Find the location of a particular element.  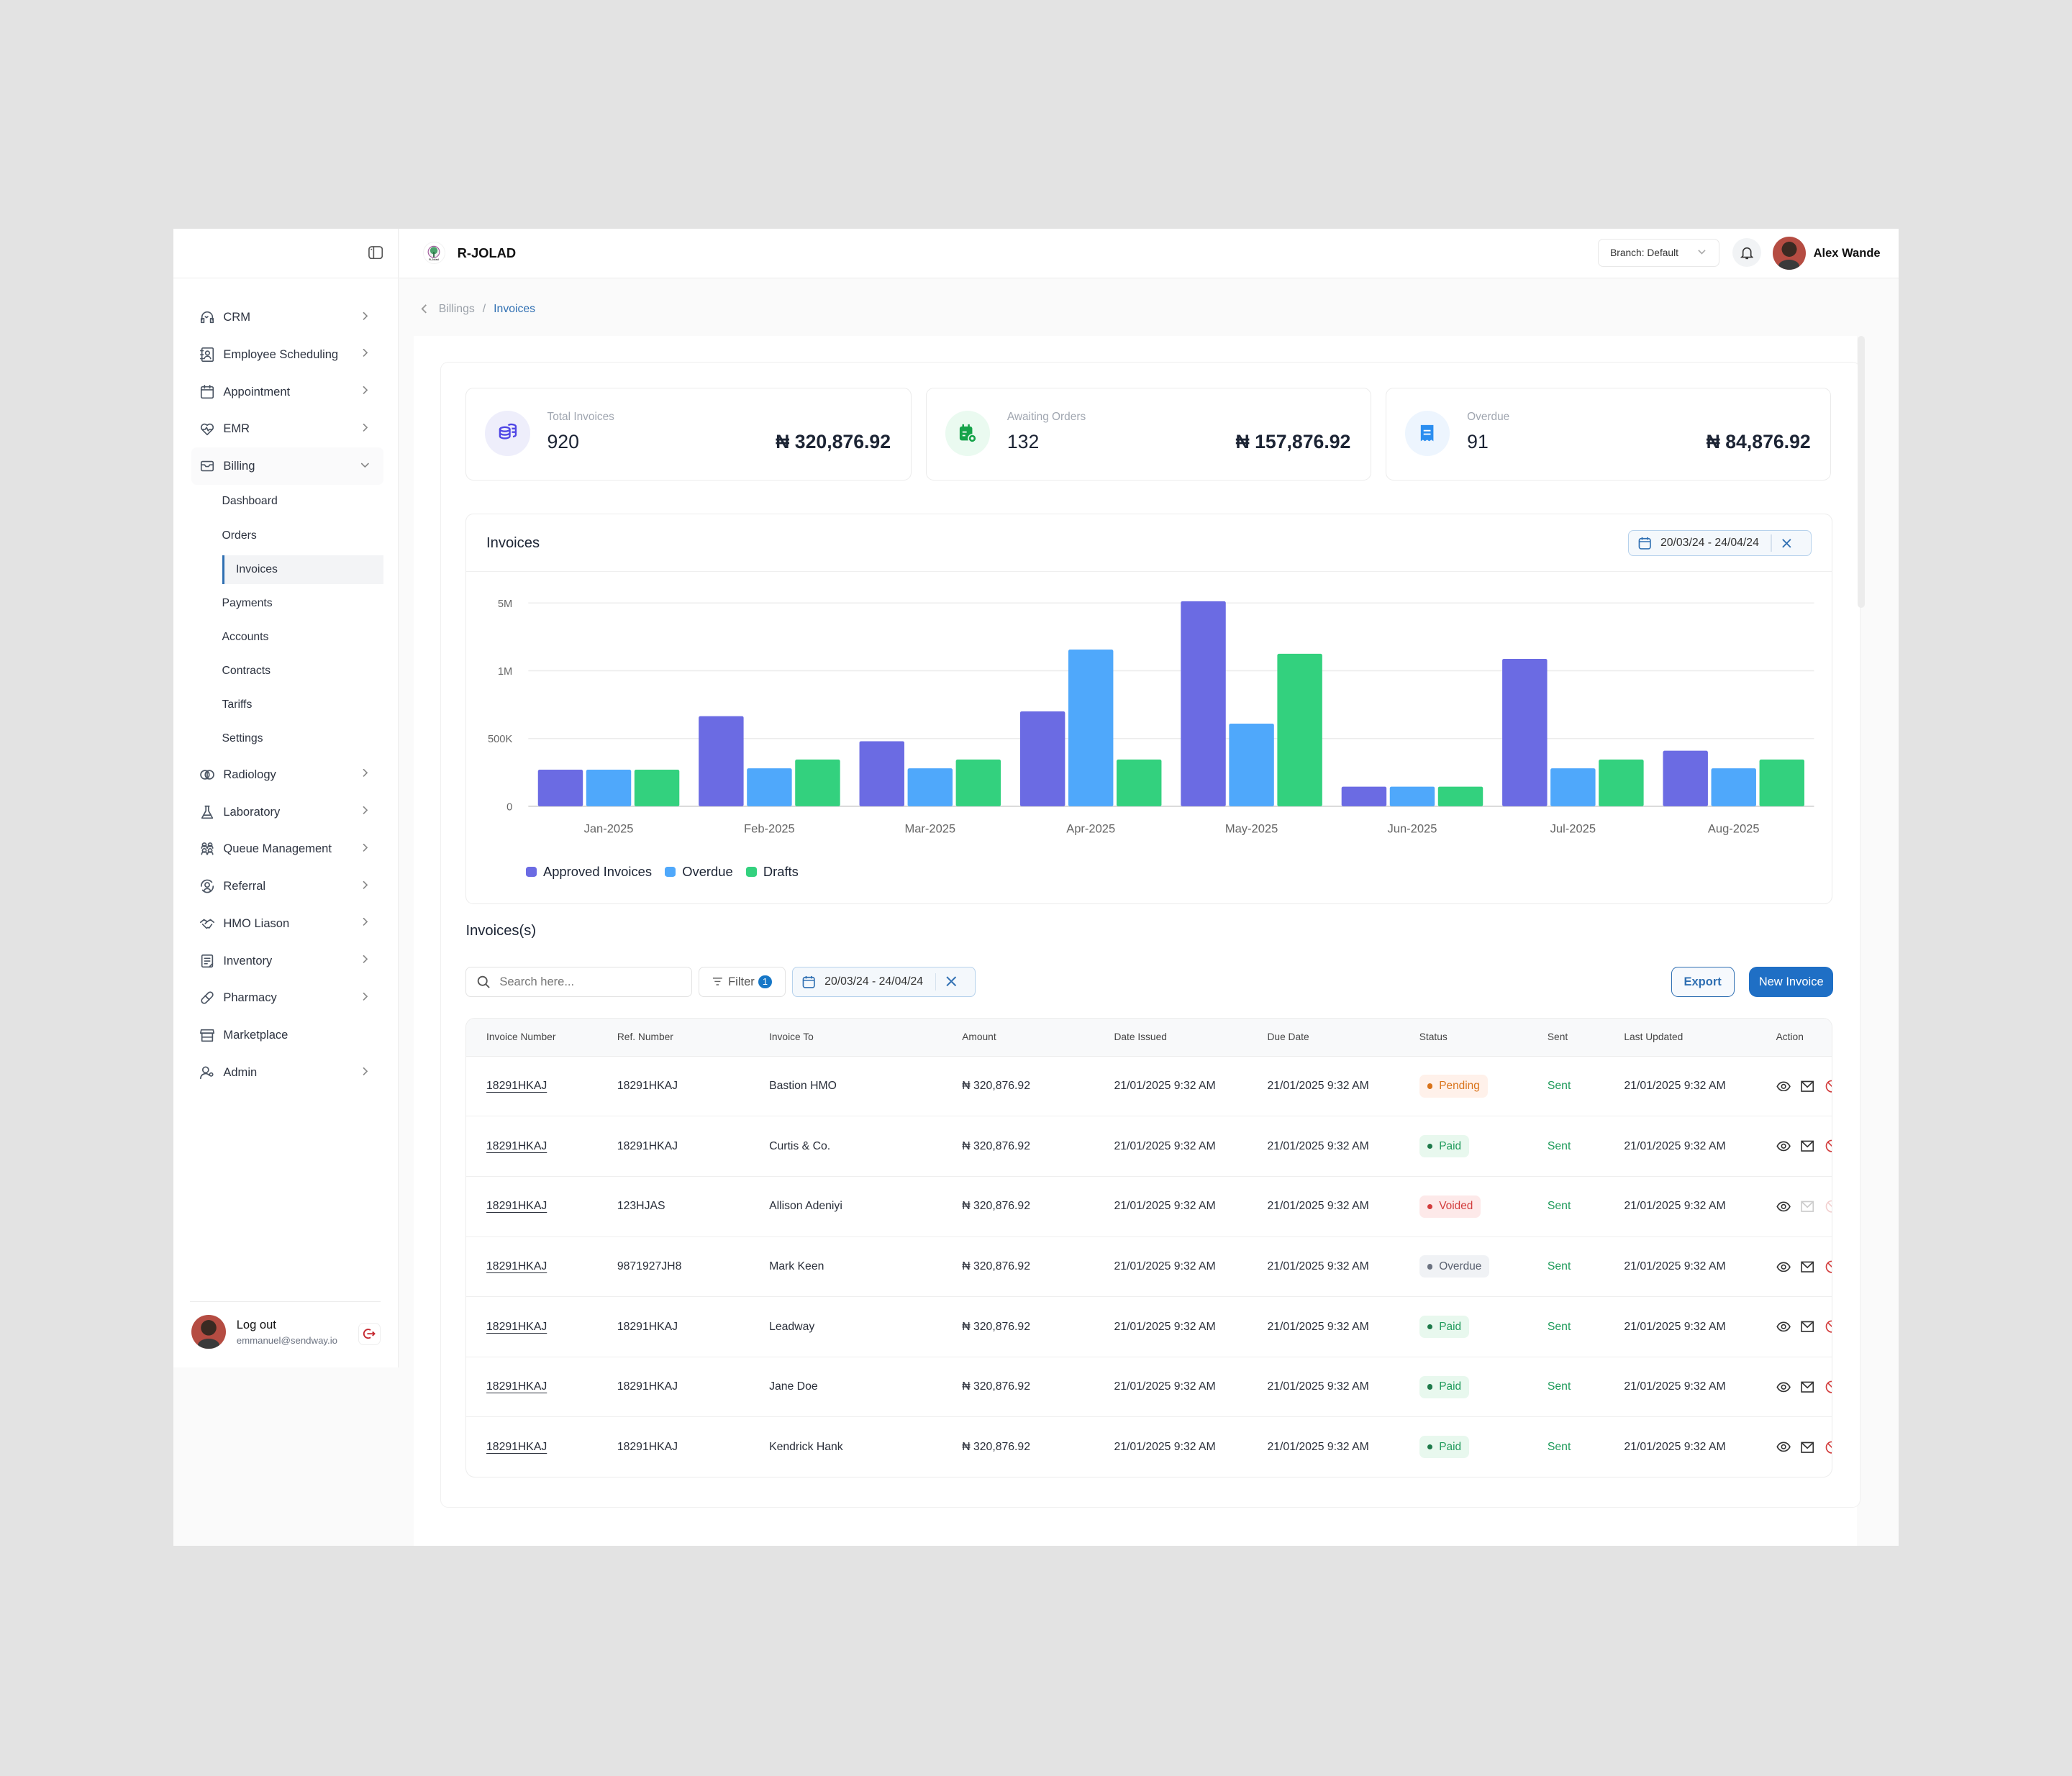

sidebar-subitem-invoices: Invoices is located at coordinates (302, 570).